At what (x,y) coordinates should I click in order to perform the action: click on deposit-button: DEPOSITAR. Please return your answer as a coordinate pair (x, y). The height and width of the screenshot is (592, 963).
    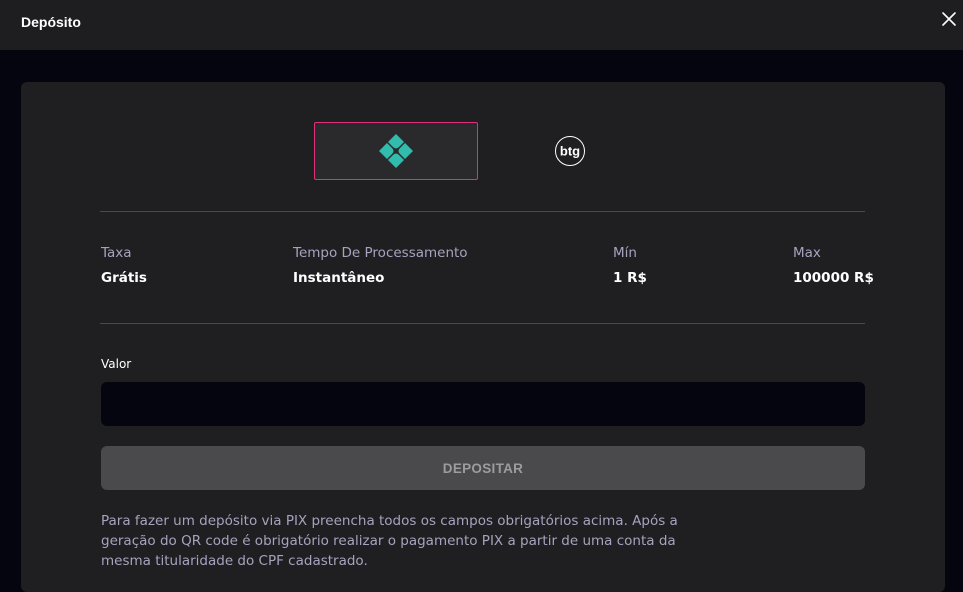
    Looking at the image, I should click on (483, 468).